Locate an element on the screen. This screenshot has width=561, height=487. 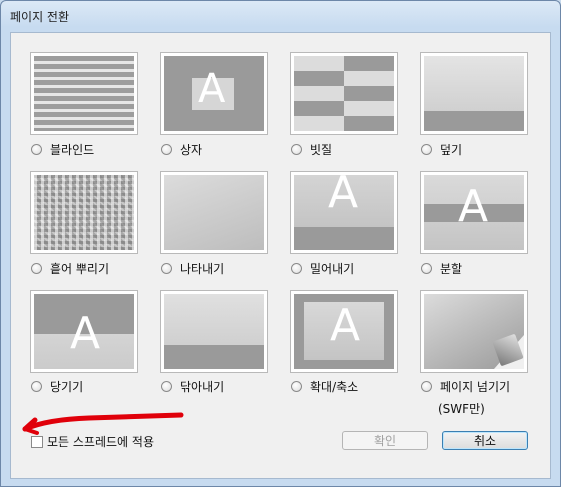
transition-label: 닦아내기 is located at coordinates (202, 386).